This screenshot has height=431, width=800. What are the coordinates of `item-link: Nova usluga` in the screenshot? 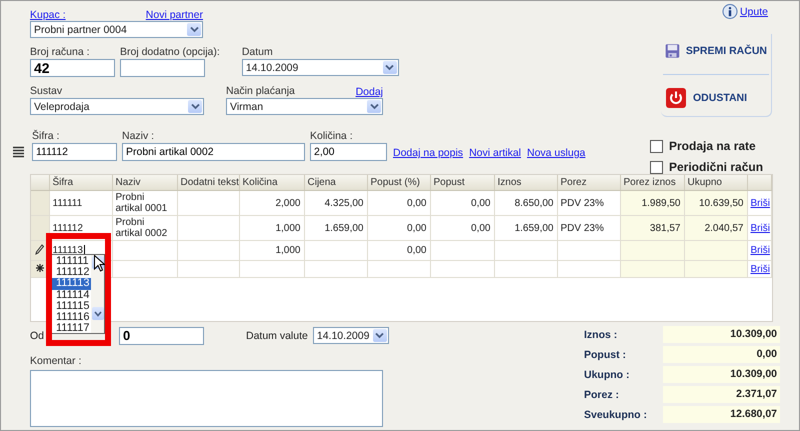 It's located at (556, 153).